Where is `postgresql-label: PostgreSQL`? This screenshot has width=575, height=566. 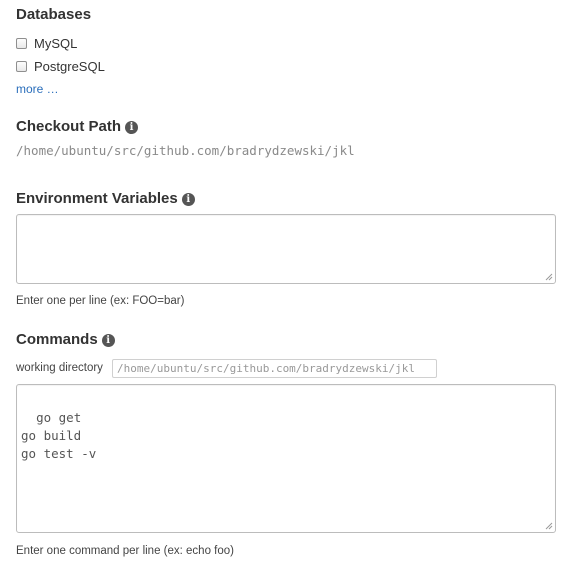
postgresql-label: PostgreSQL is located at coordinates (69, 66).